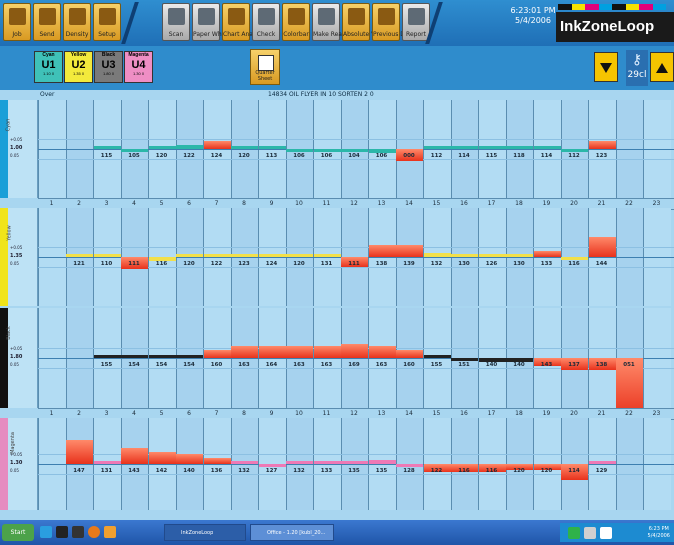 The width and height of the screenshot is (674, 545). Describe the element at coordinates (206, 16) in the screenshot. I see `paper-icon` at that location.